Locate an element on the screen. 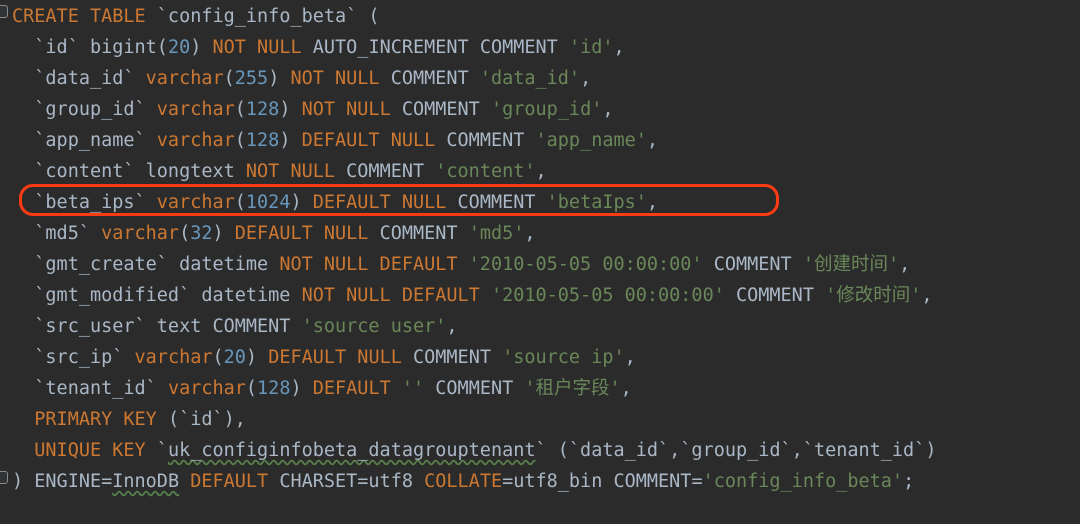  code-token: '' is located at coordinates (413, 388).